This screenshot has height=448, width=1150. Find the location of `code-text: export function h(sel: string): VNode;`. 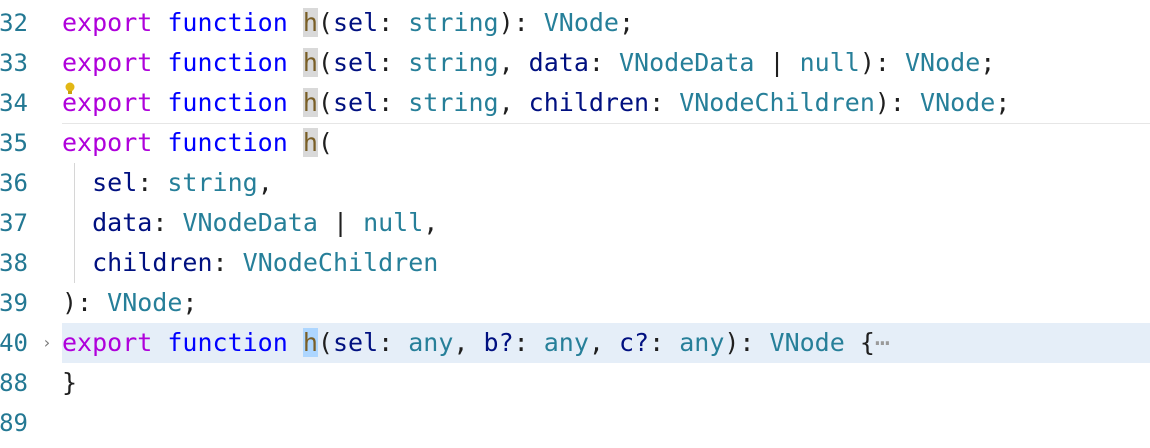

code-text: export function h(sel: string): VNode; is located at coordinates (348, 23).